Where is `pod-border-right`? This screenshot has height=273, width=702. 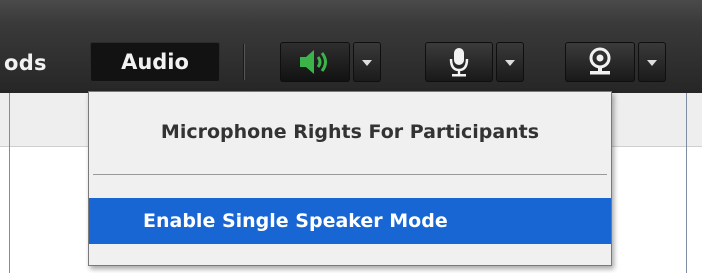 pod-border-right is located at coordinates (686, 183).